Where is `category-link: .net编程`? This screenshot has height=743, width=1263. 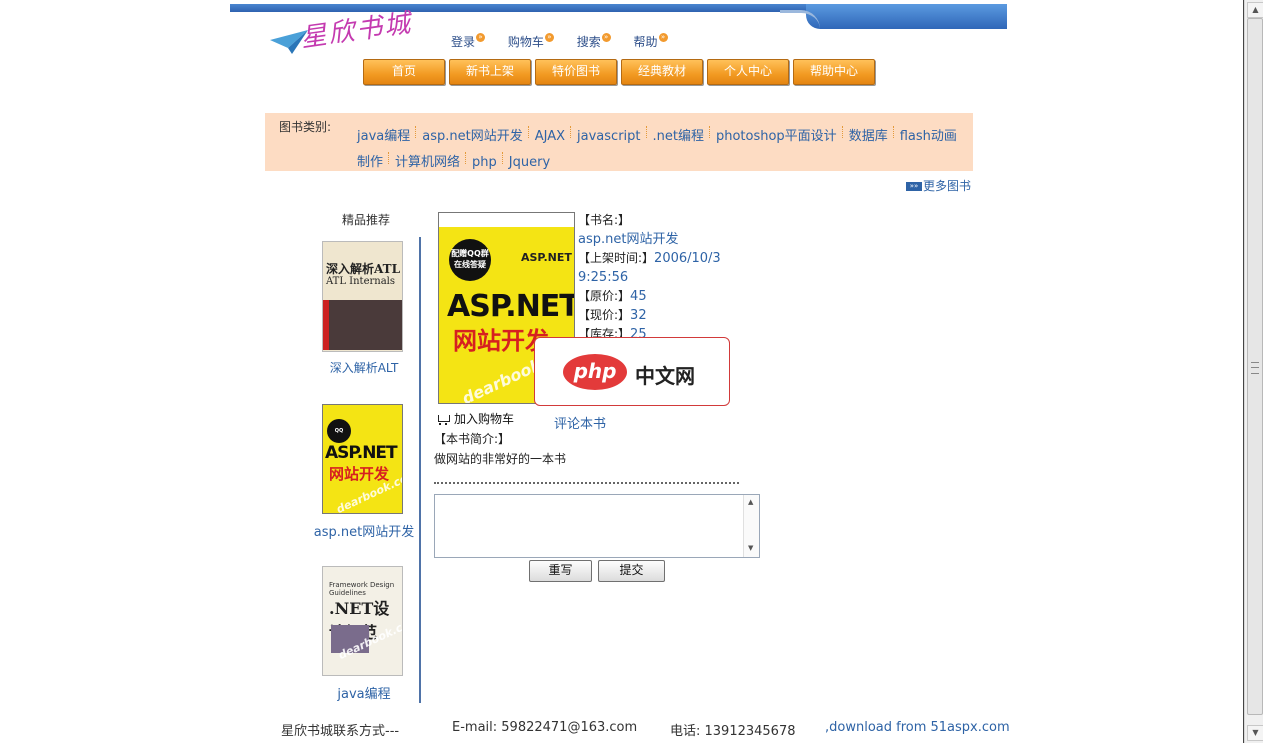
category-link: .net编程 is located at coordinates (678, 136).